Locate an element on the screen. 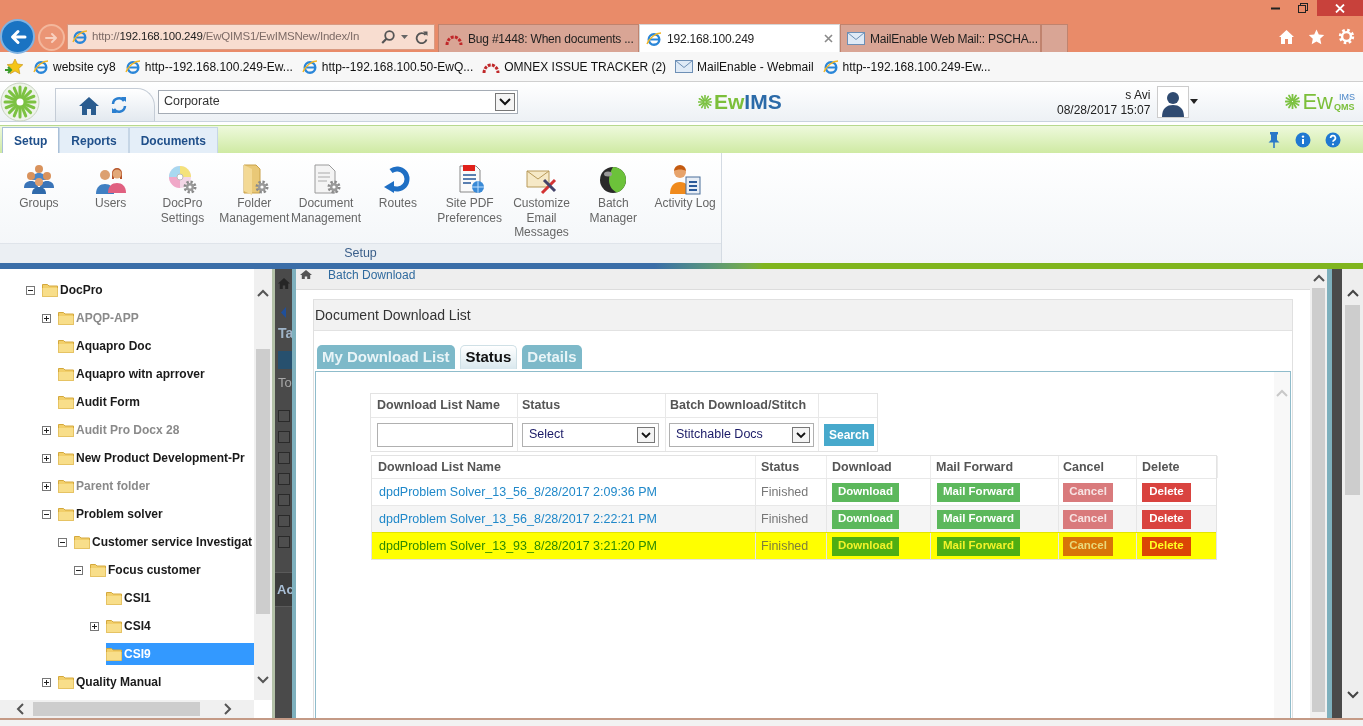 The image size is (1363, 726). file-link: dpdProblem Solver_13_93_8/28/2017 3:21:20 PM is located at coordinates (518, 546).